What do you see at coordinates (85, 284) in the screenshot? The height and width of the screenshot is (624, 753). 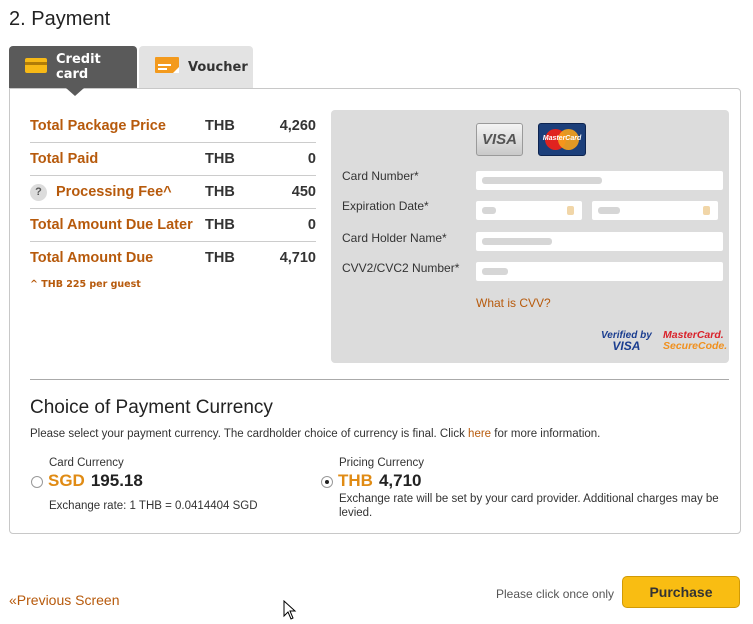 I see `processing-fee-note: ^ THB 225 per guest` at bounding box center [85, 284].